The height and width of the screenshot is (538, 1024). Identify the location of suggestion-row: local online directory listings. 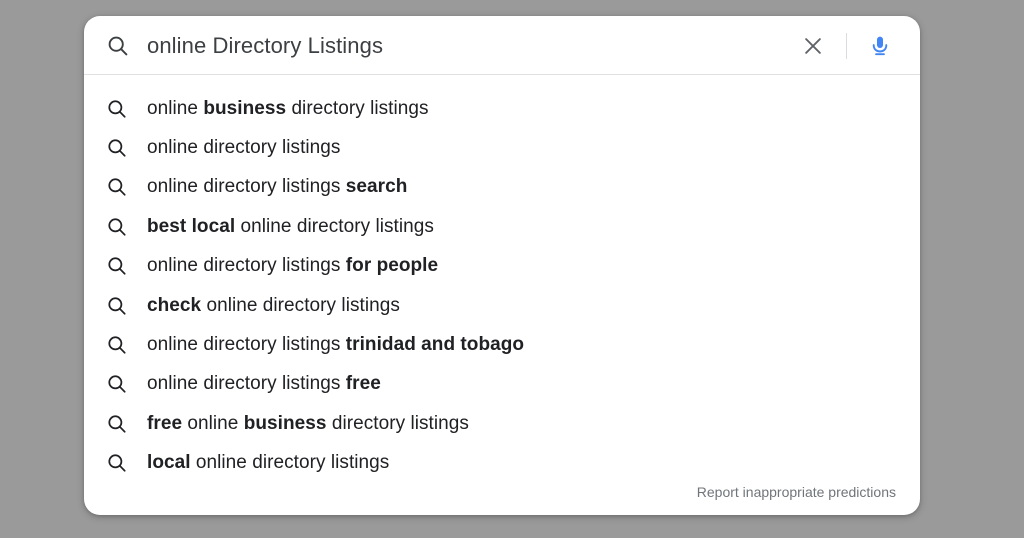
(502, 463).